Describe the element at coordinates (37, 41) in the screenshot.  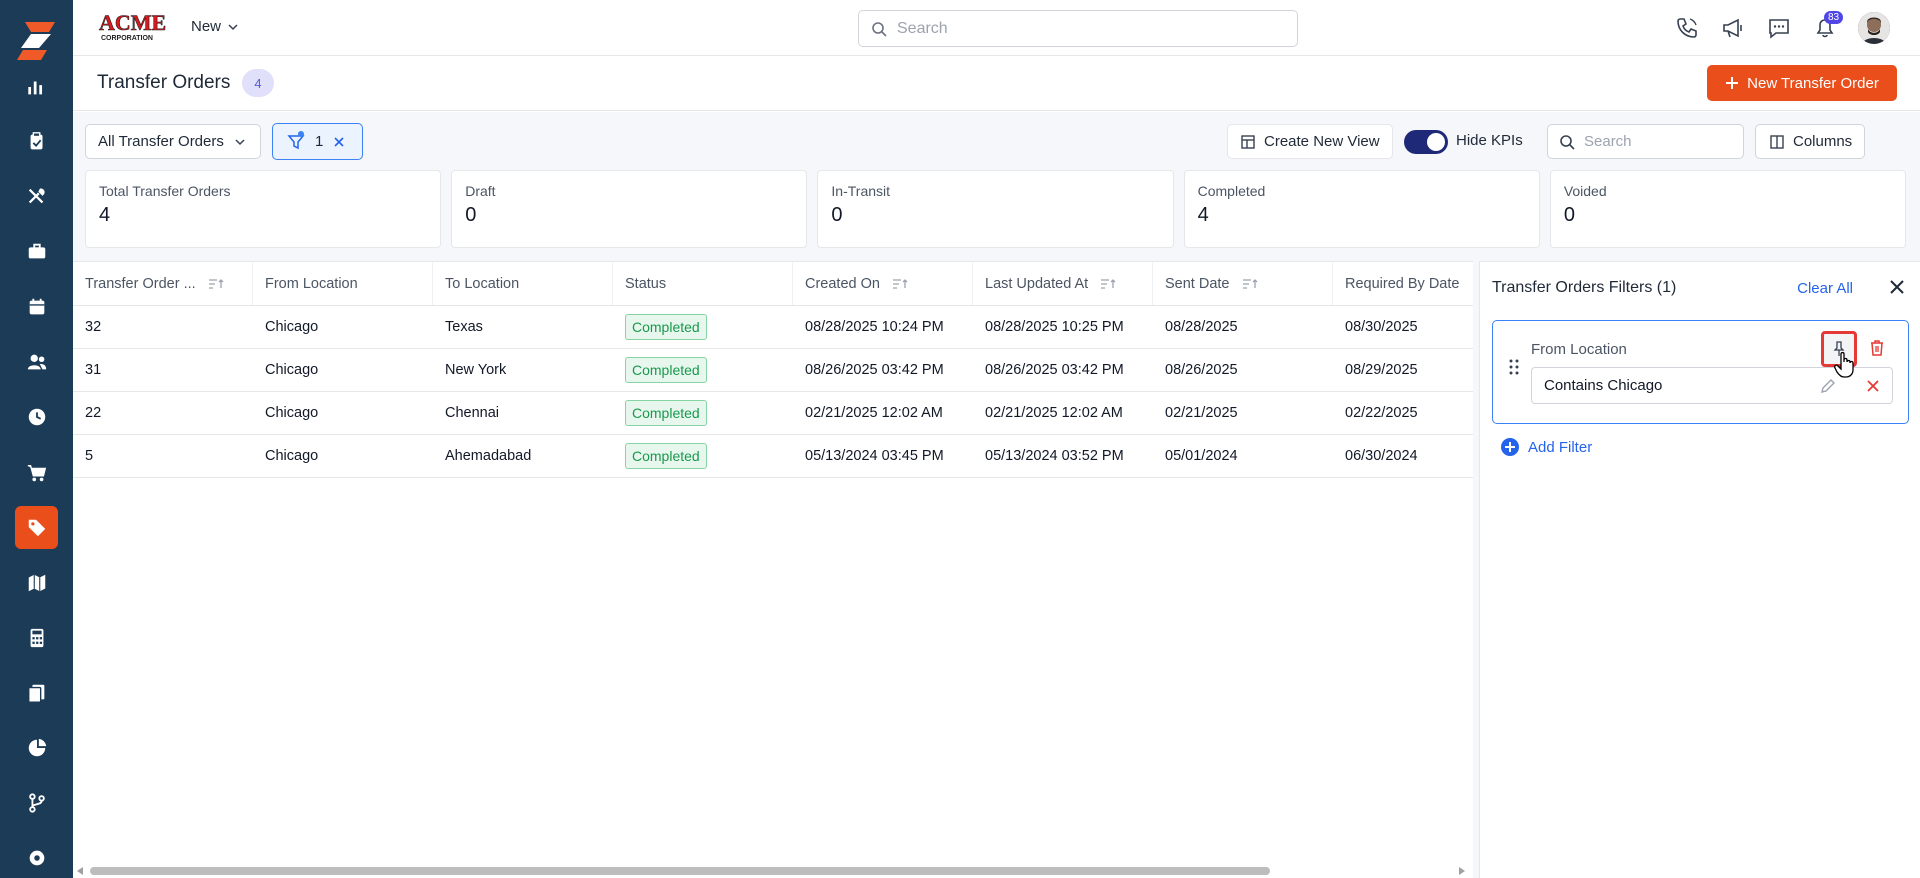
I see `app-logo-icon` at that location.